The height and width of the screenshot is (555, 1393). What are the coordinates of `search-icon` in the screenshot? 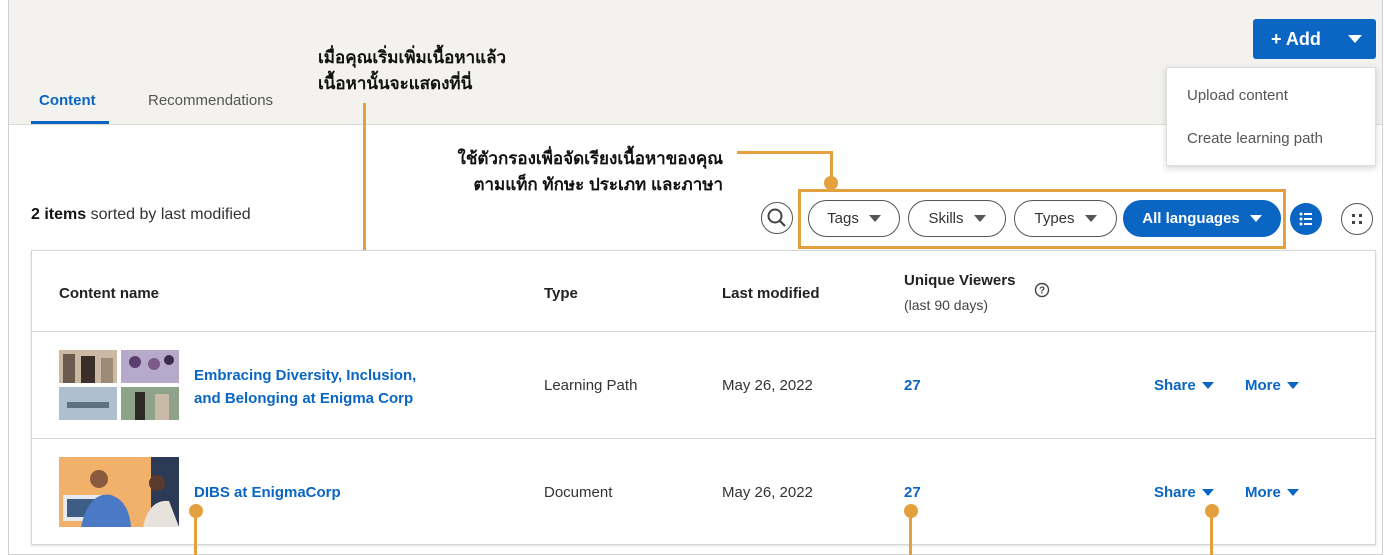 It's located at (776, 217).